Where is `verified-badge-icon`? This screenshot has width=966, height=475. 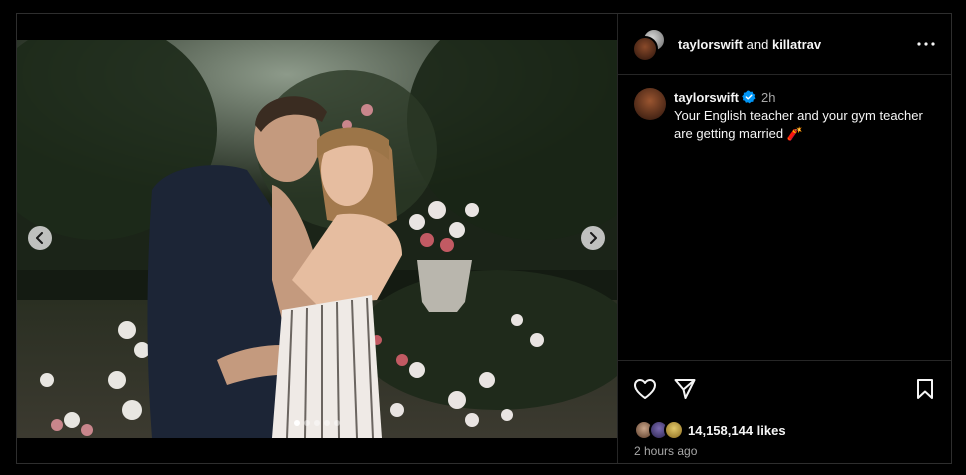 verified-badge-icon is located at coordinates (749, 97).